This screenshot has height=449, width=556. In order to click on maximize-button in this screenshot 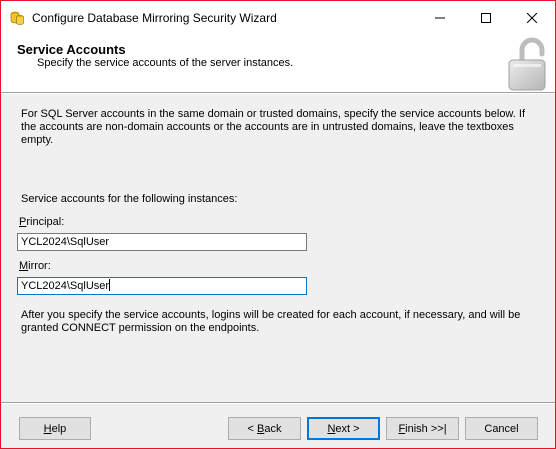, I will do `click(486, 17)`.